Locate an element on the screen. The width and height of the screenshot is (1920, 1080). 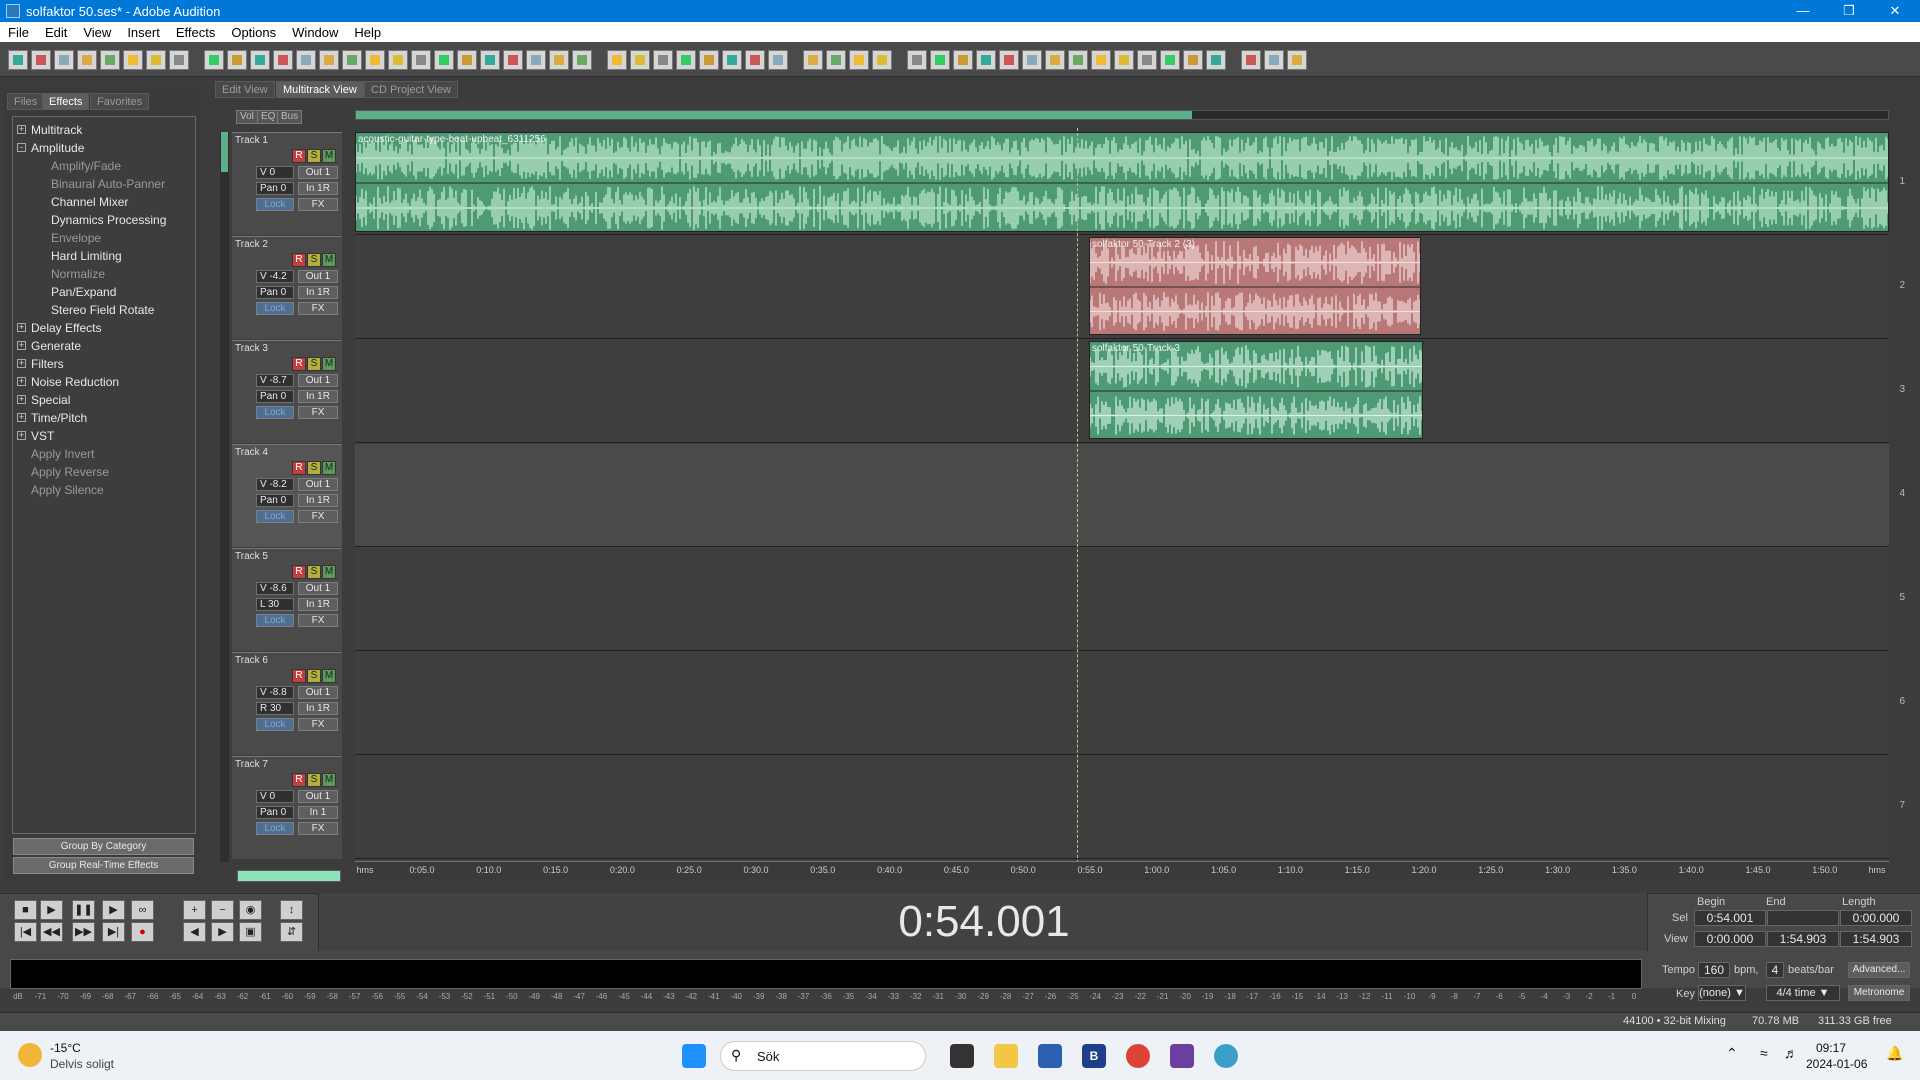
zoom-out-horizontal-icon: − is located at coordinates (222, 910).